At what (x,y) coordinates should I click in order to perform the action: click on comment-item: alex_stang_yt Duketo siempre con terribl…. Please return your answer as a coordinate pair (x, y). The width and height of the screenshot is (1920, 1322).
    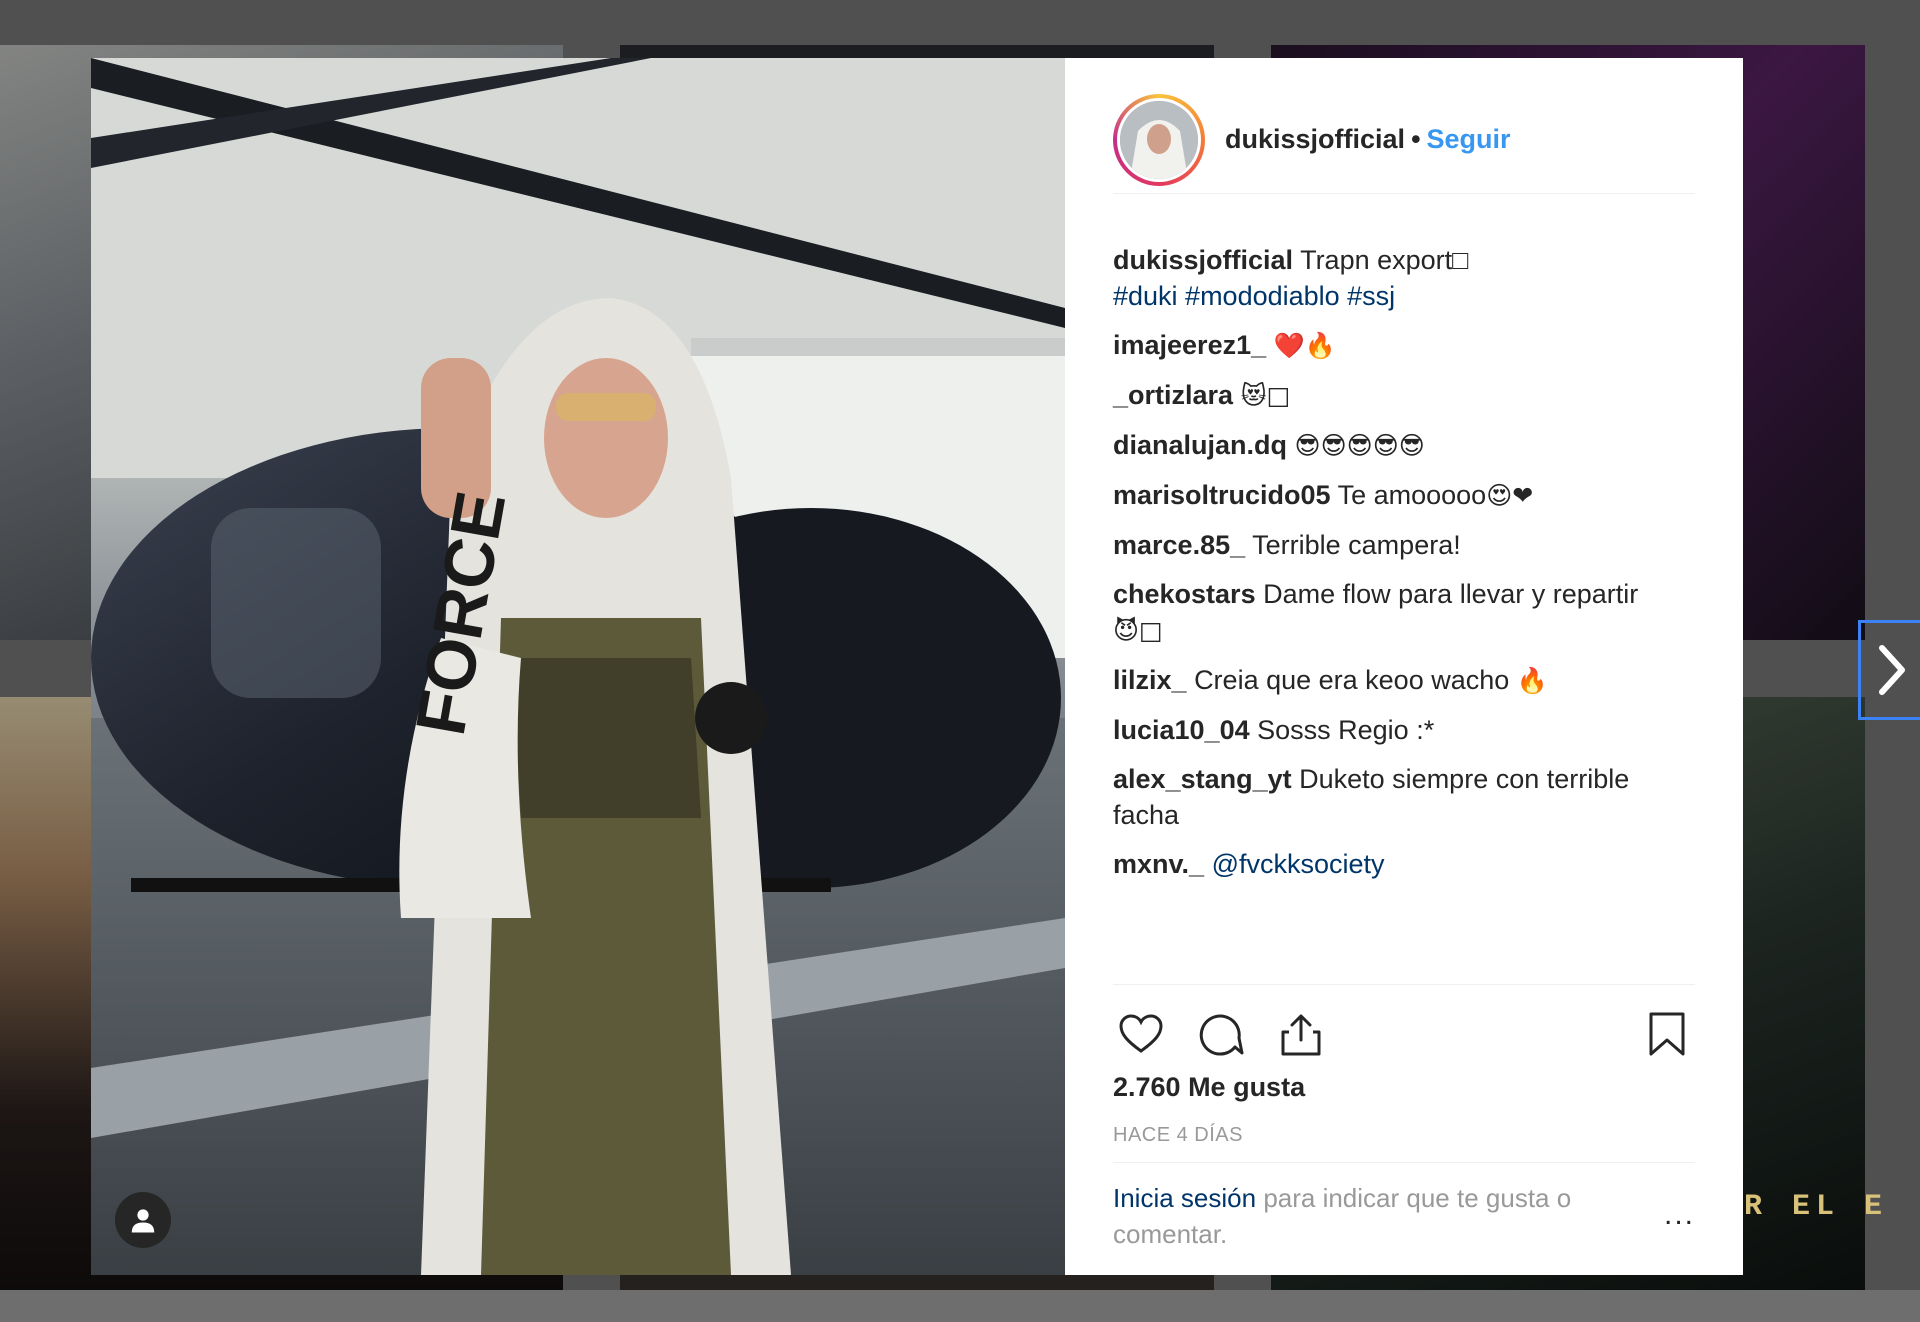
    Looking at the image, I should click on (1404, 797).